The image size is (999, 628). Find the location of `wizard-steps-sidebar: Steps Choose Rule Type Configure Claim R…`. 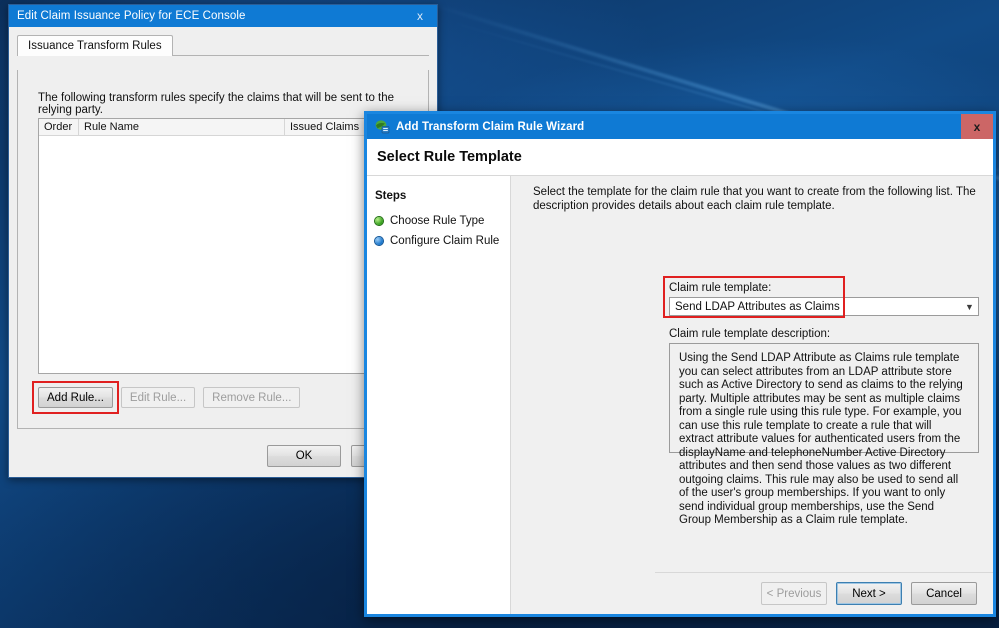

wizard-steps-sidebar: Steps Choose Rule Type Configure Claim R… is located at coordinates (439, 395).